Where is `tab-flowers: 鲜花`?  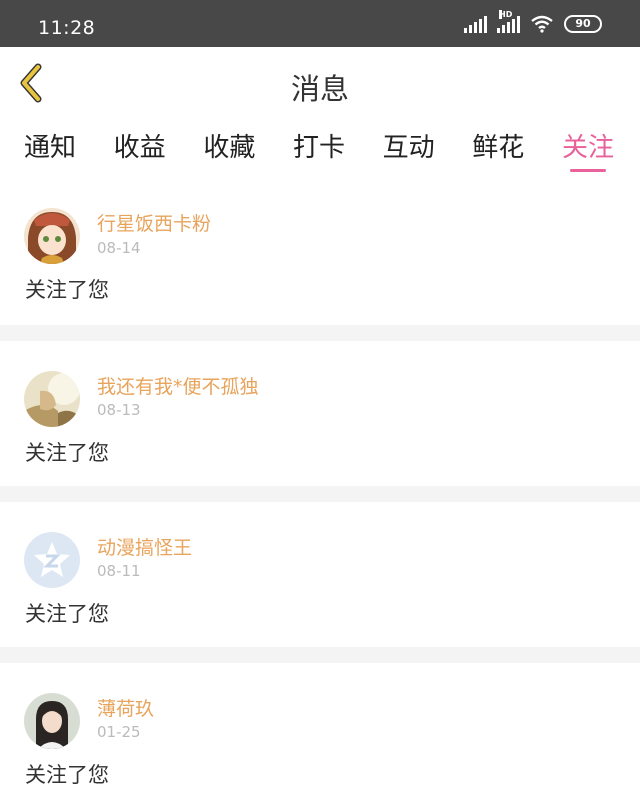
tab-flowers: 鲜花 is located at coordinates (498, 145).